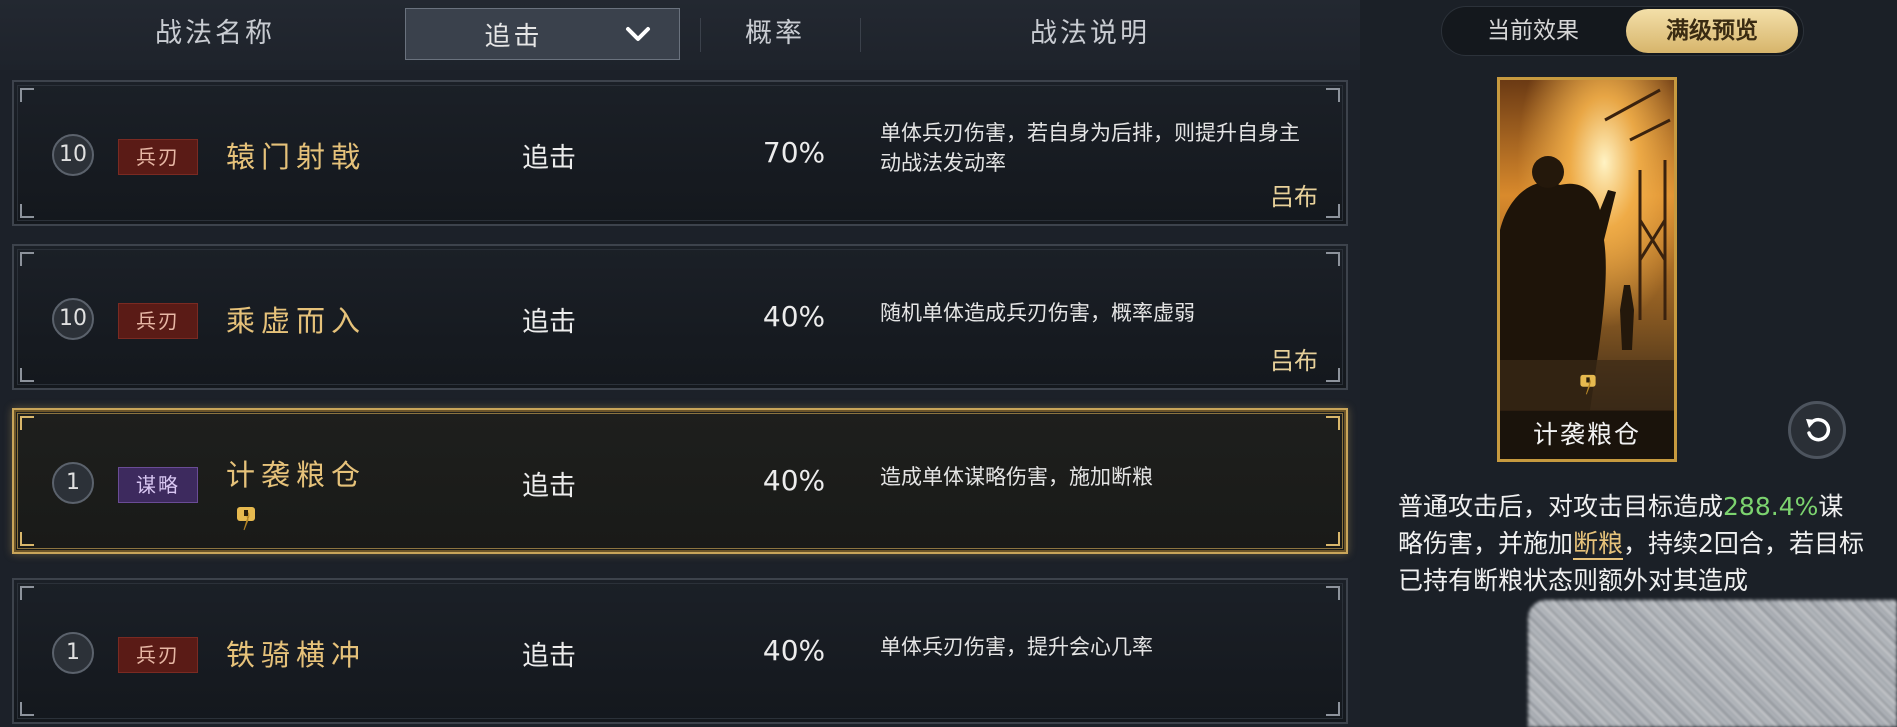  What do you see at coordinates (1622, 31) in the screenshot?
I see `preview-tabs: 当前效果 满级预览` at bounding box center [1622, 31].